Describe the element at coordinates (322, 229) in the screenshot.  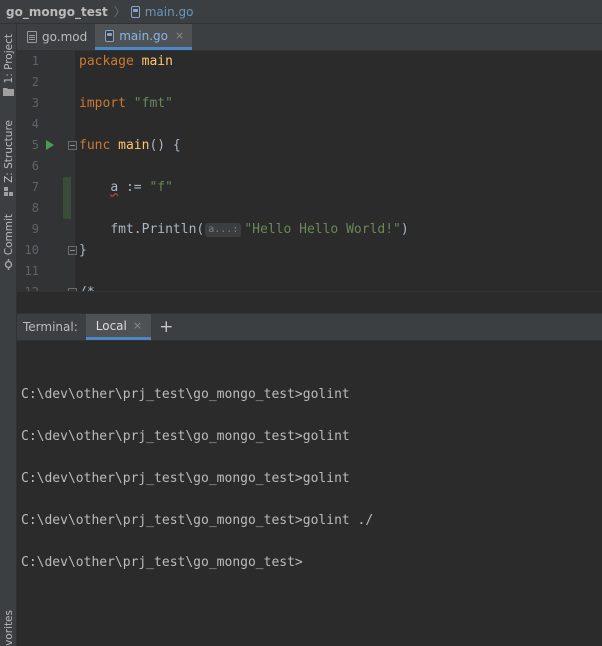
I see `string-literal: "Hello Hello World!"` at that location.